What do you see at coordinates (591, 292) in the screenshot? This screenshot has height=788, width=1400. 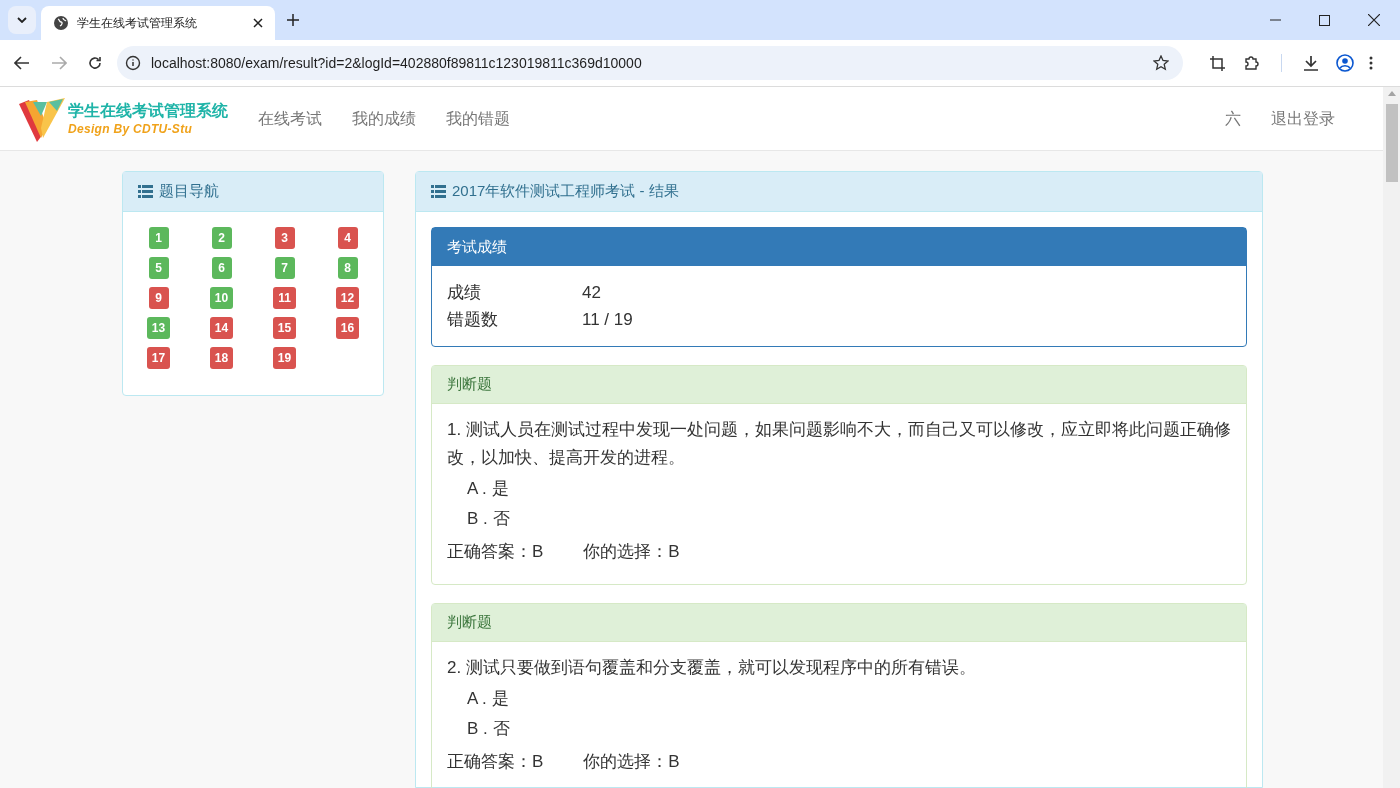 I see `score-value: 42` at bounding box center [591, 292].